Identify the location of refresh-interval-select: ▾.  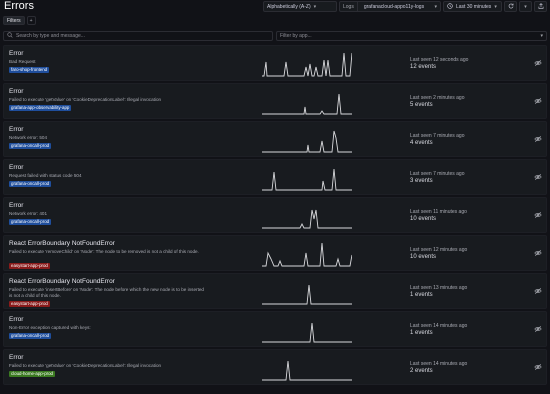
(525, 6).